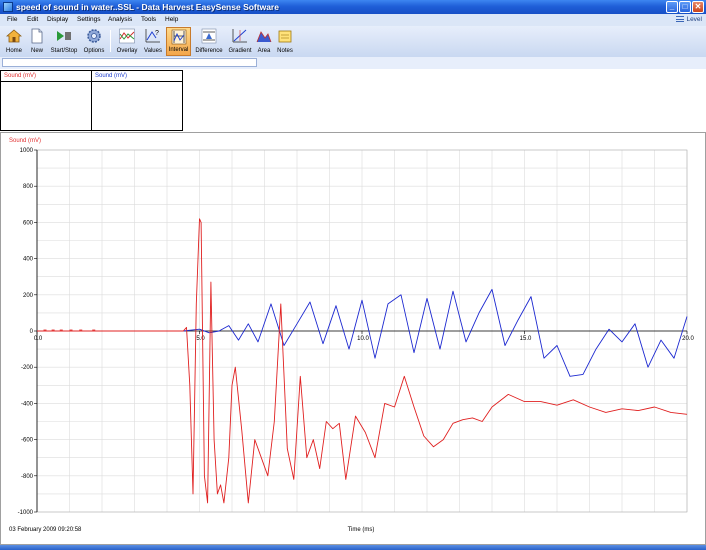 The image size is (706, 550). Describe the element at coordinates (363, 339) in the screenshot. I see `x-tick-label: 10.0` at that location.